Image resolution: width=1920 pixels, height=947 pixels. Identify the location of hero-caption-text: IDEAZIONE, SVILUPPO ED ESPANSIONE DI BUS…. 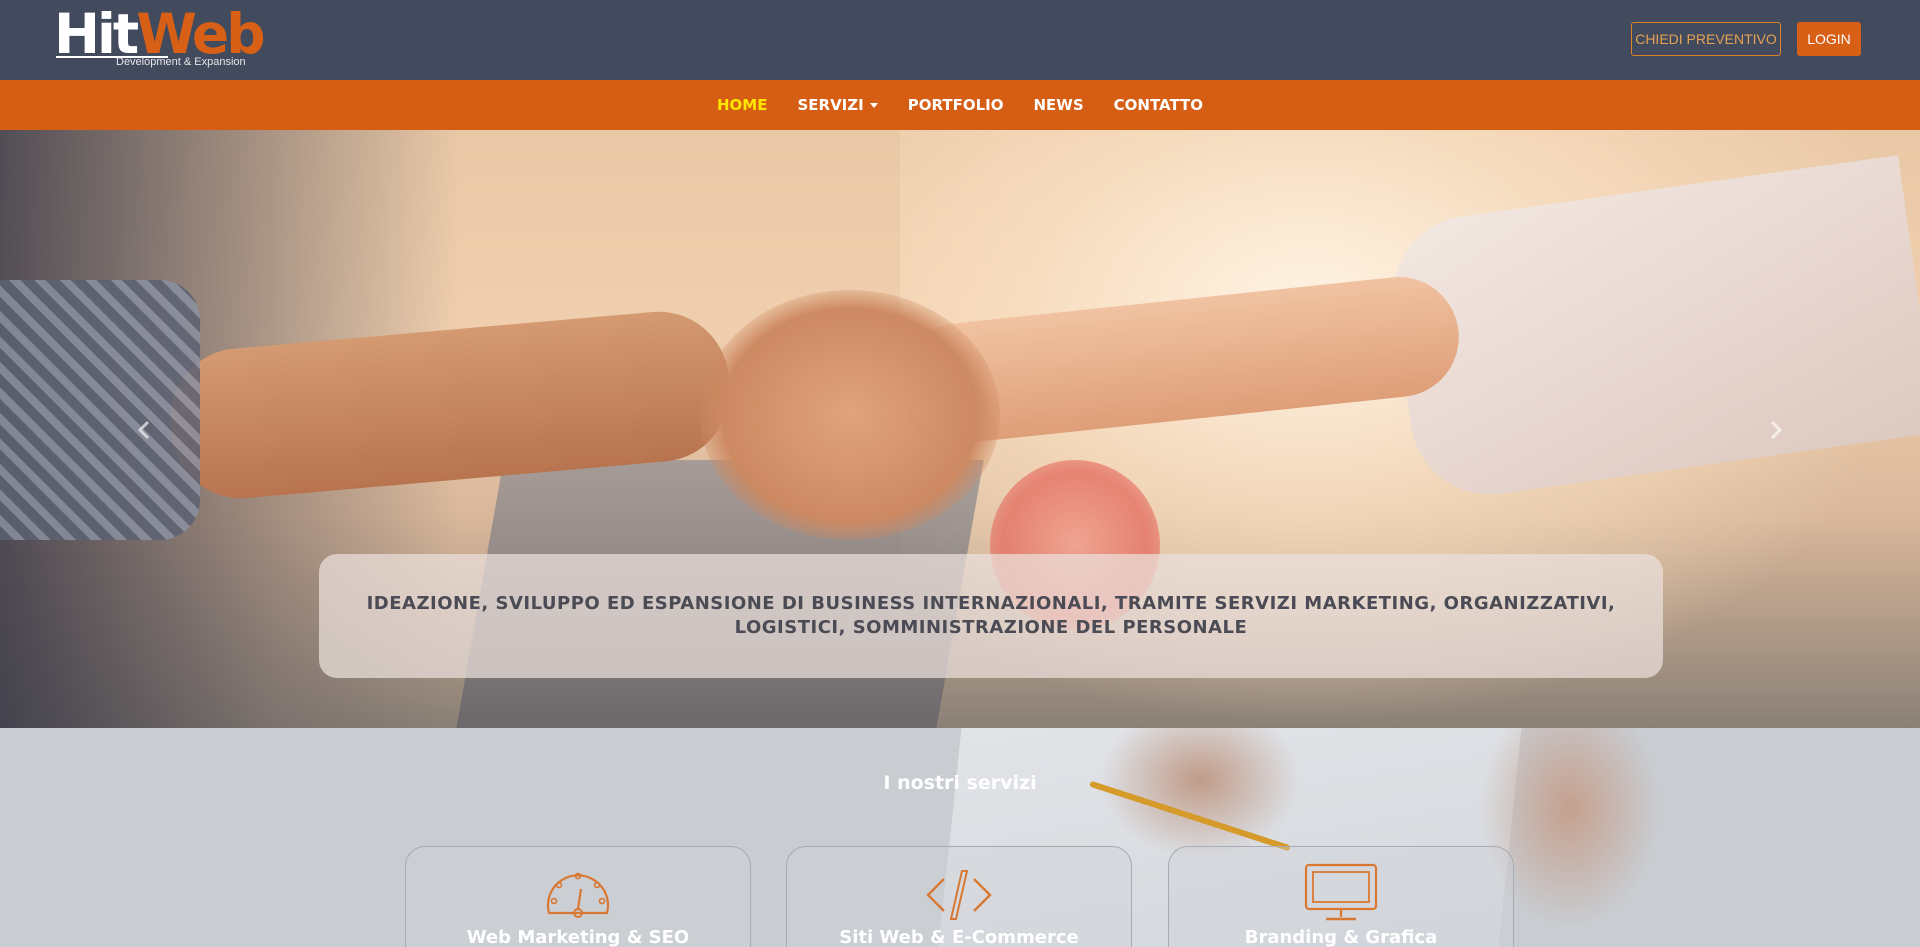
(991, 615).